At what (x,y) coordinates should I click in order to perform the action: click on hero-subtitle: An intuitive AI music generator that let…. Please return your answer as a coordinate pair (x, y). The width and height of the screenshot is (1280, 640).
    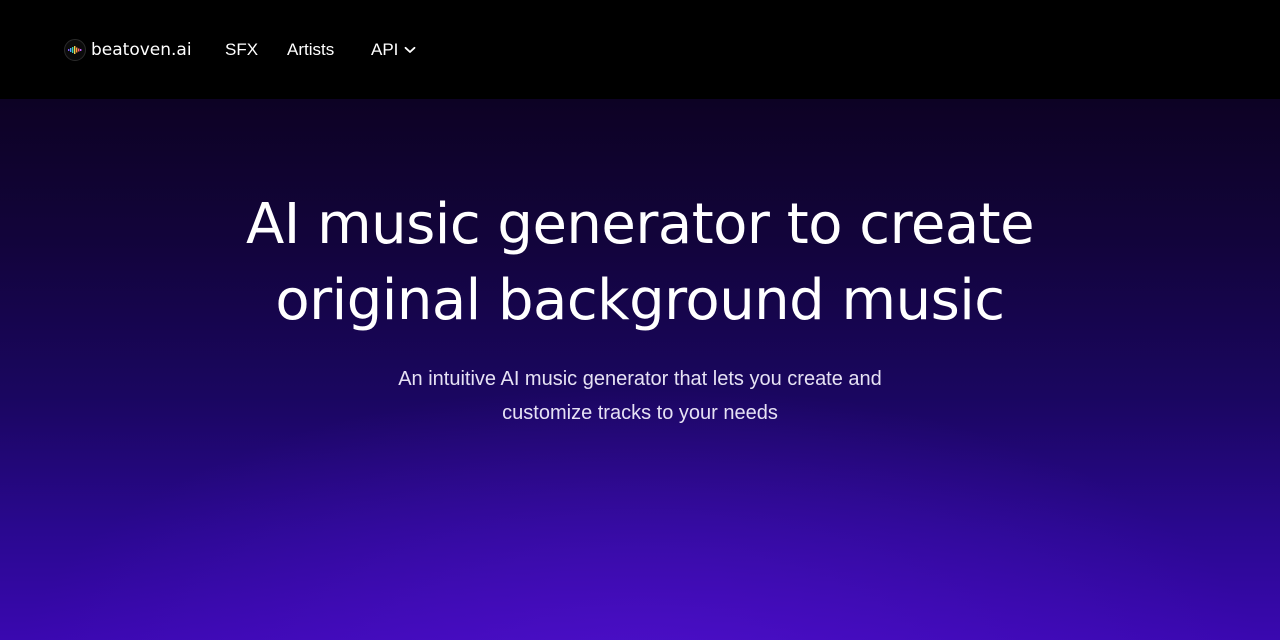
    Looking at the image, I should click on (640, 396).